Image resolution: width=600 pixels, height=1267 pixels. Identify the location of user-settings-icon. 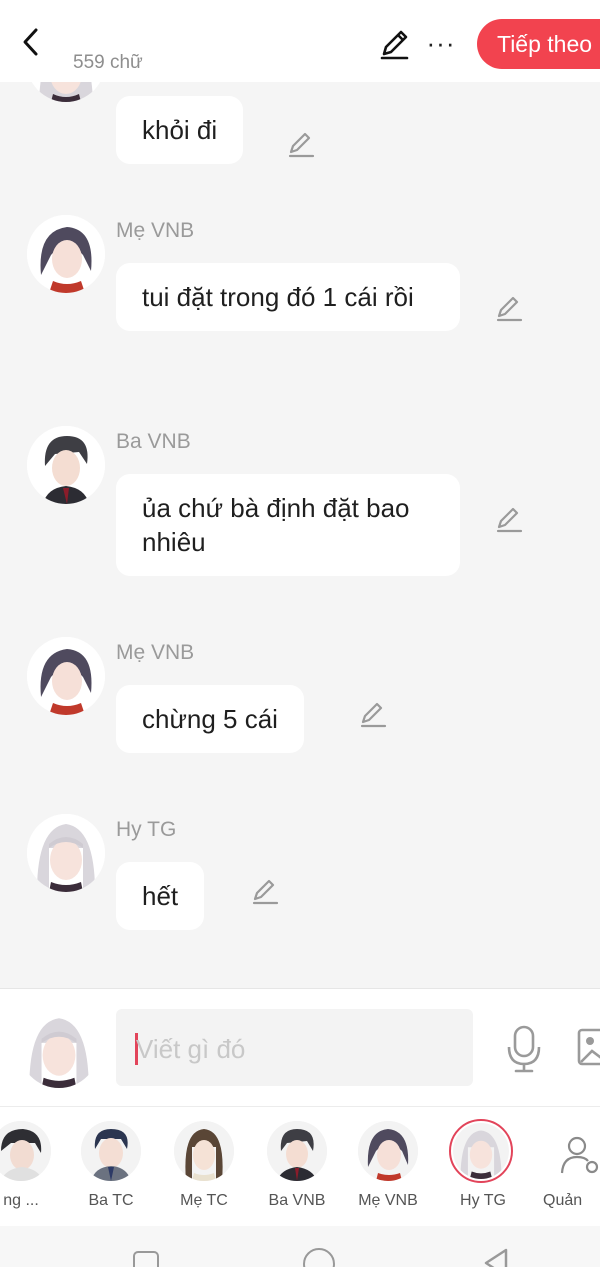
(579, 1155).